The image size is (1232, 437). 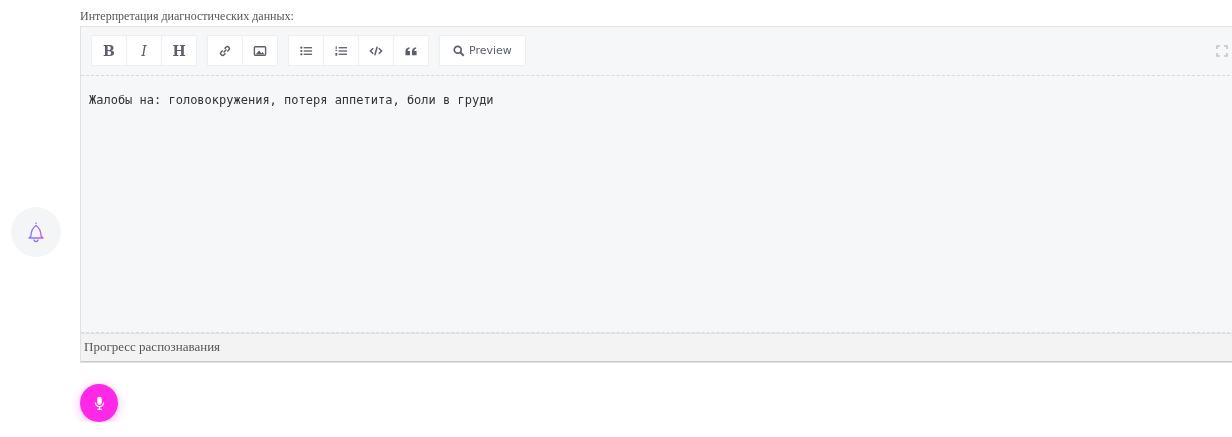 I want to click on image-button, so click(x=260, y=50).